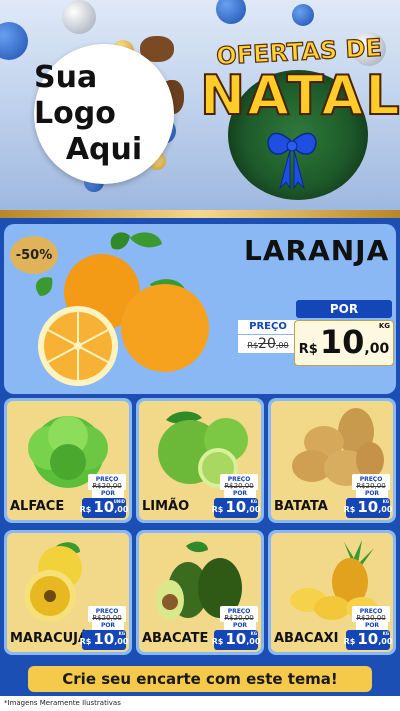 This screenshot has width=400, height=711. I want to click on product-name: BATATA, so click(301, 506).